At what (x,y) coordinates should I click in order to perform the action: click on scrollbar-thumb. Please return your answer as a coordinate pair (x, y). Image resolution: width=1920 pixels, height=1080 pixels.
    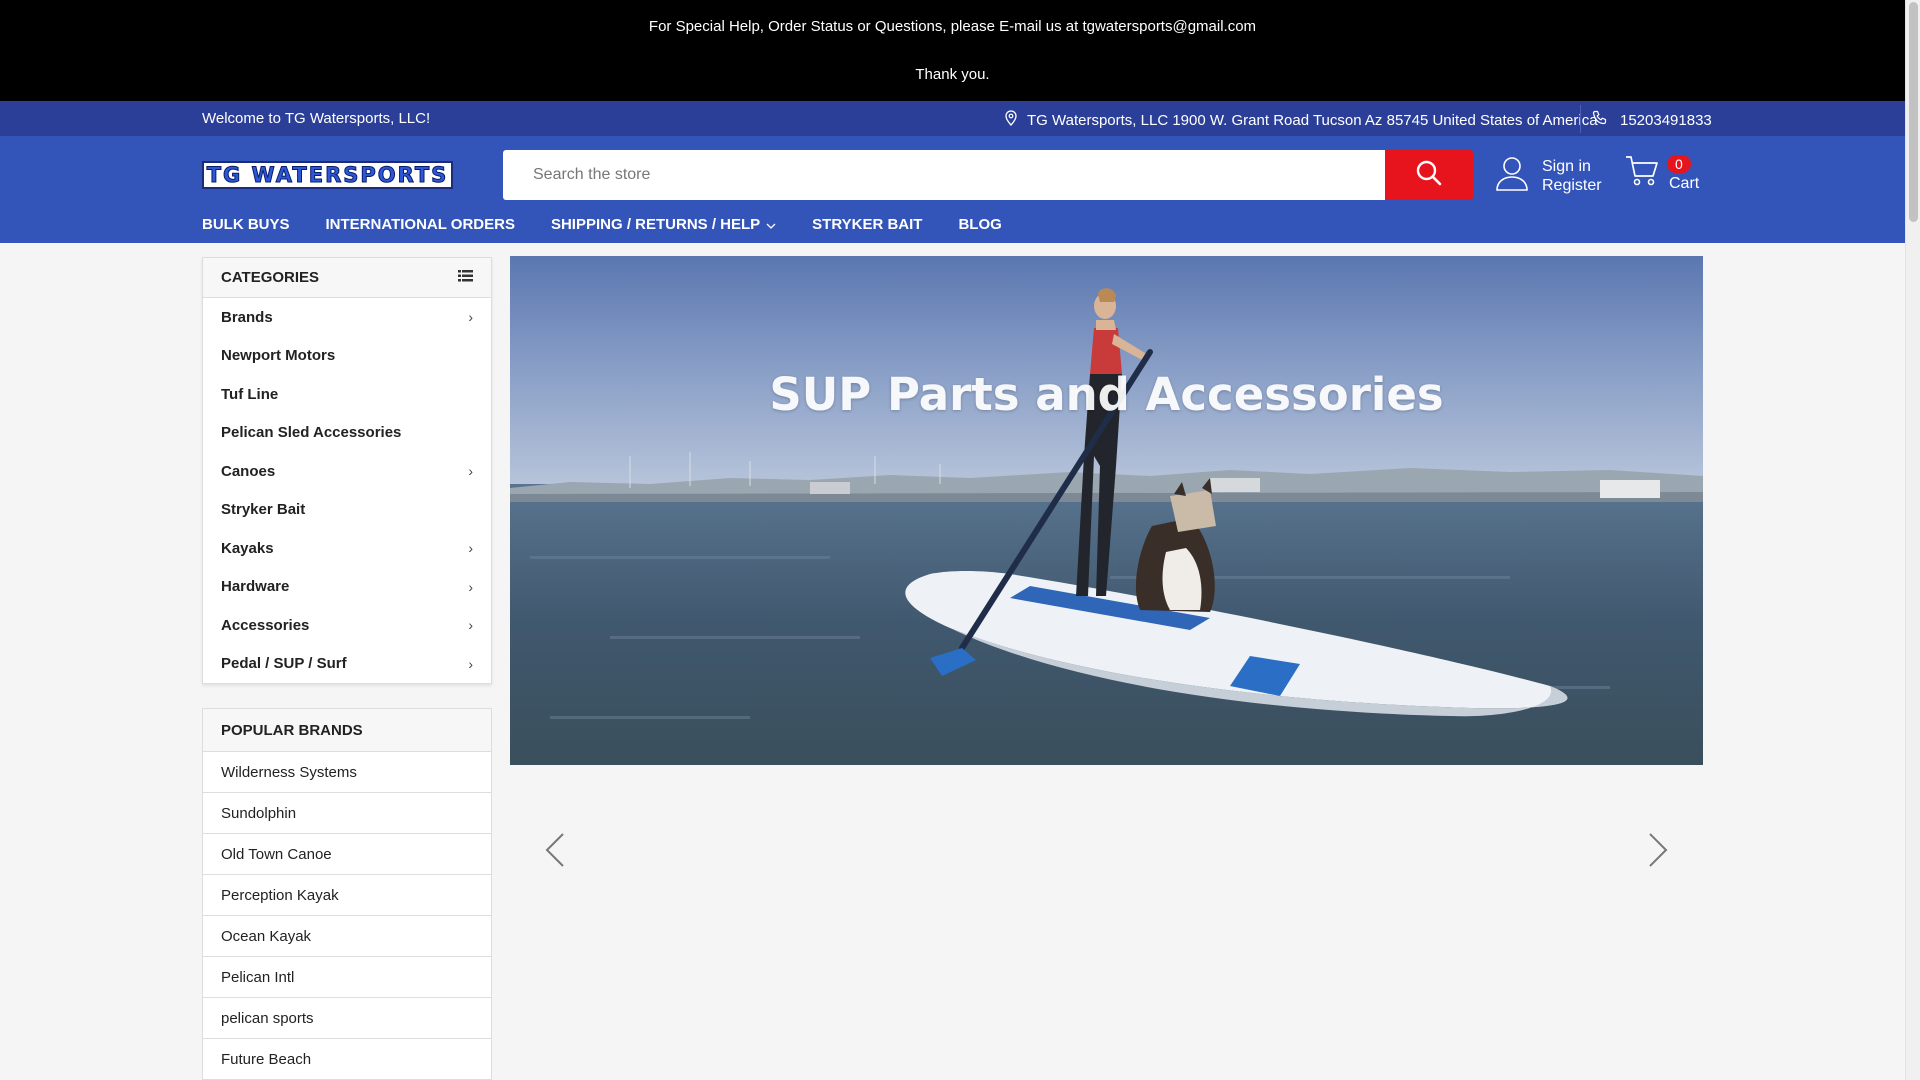
    Looking at the image, I should click on (1913, 112).